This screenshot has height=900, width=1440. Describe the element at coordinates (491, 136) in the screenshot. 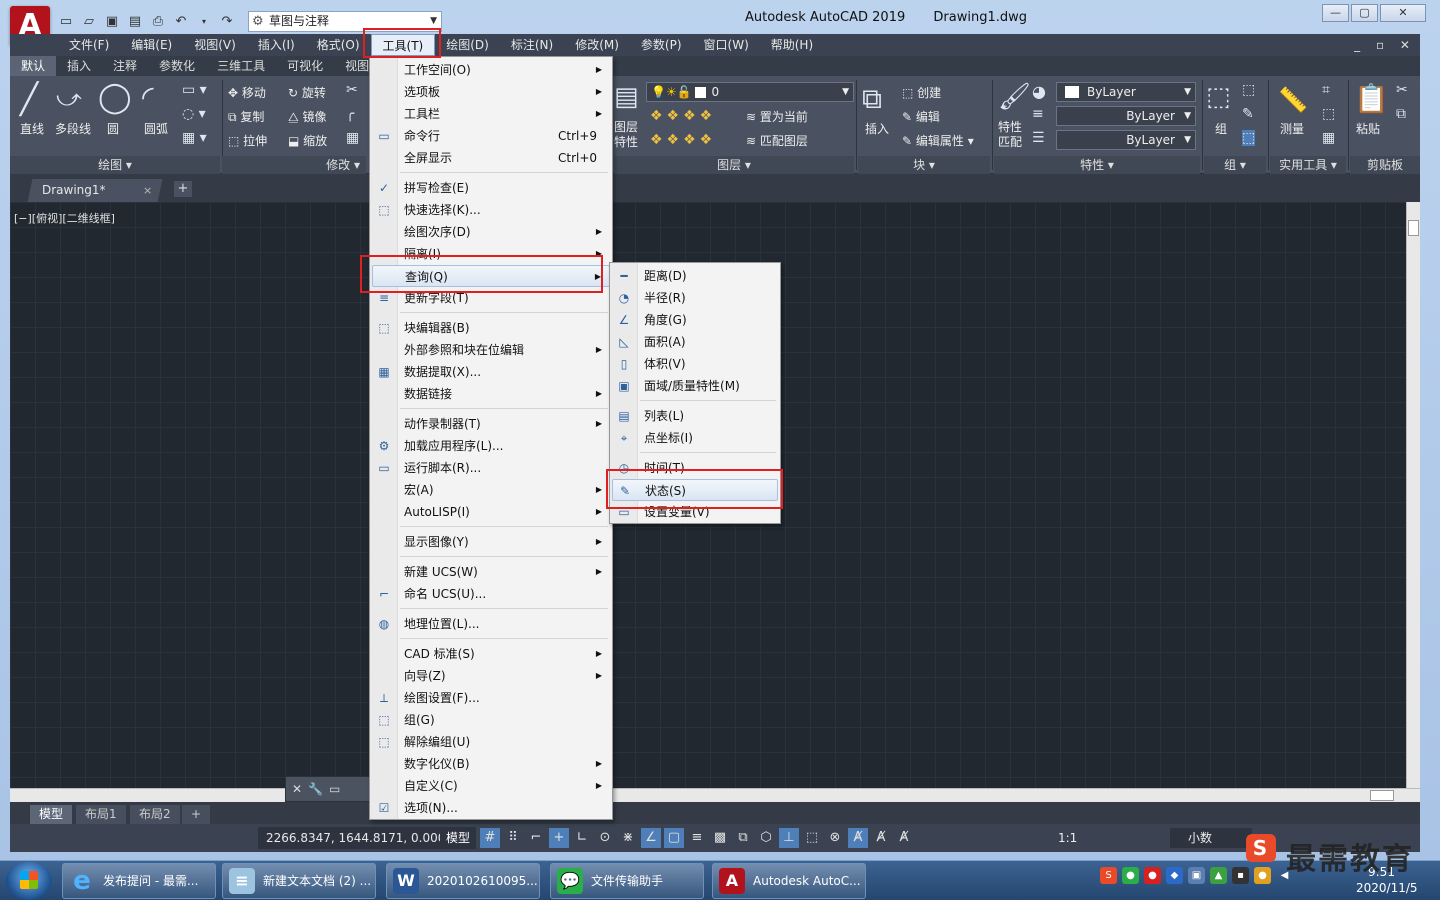

I see `tools-menu-item: ▭ 命令行 Ctrl+9` at that location.